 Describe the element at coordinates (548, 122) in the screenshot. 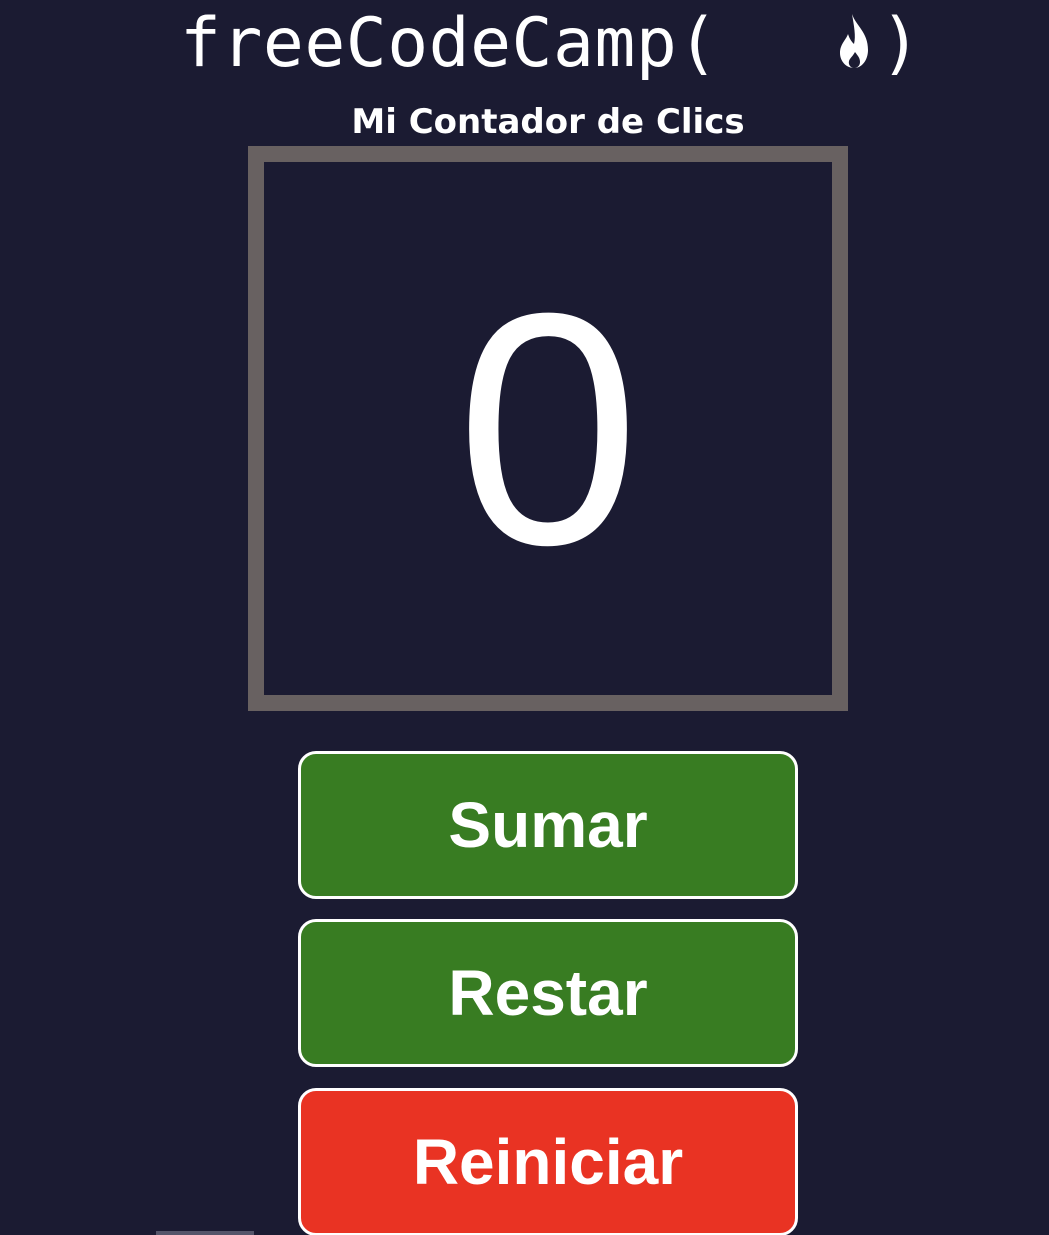

I see `page-title: Mi Contador de Clics` at that location.